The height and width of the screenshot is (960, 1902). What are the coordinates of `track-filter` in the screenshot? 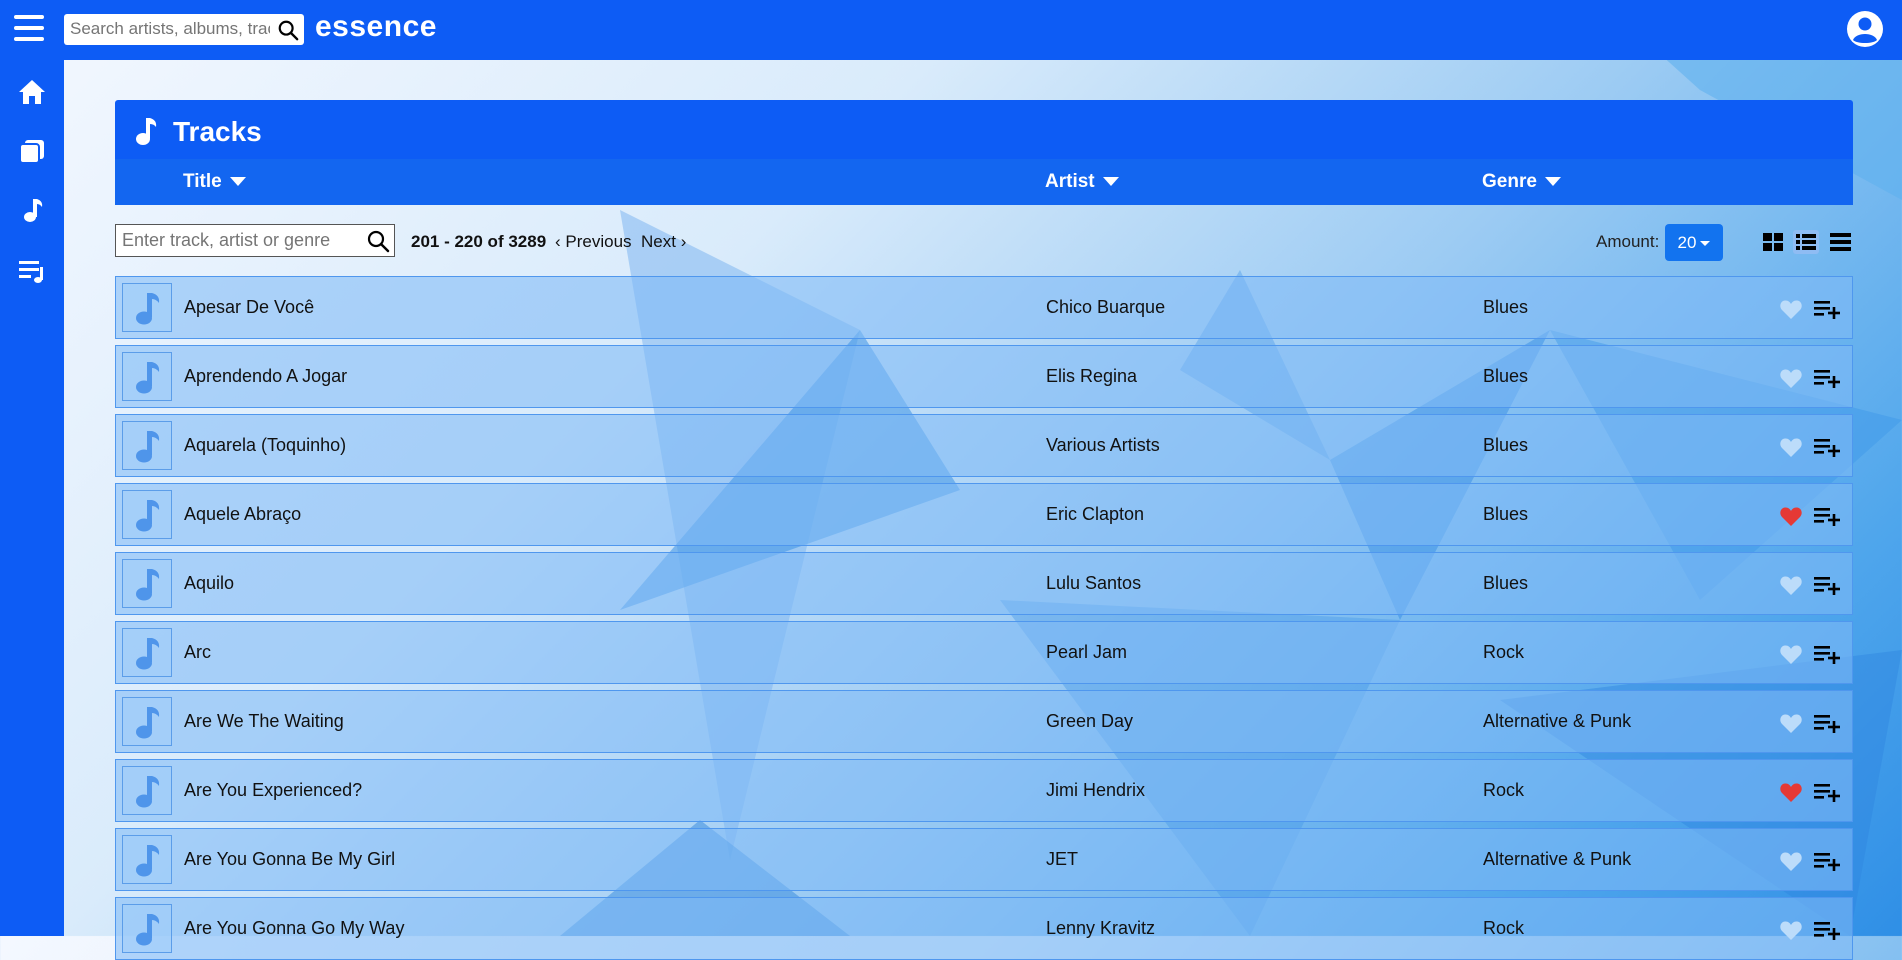 It's located at (255, 240).